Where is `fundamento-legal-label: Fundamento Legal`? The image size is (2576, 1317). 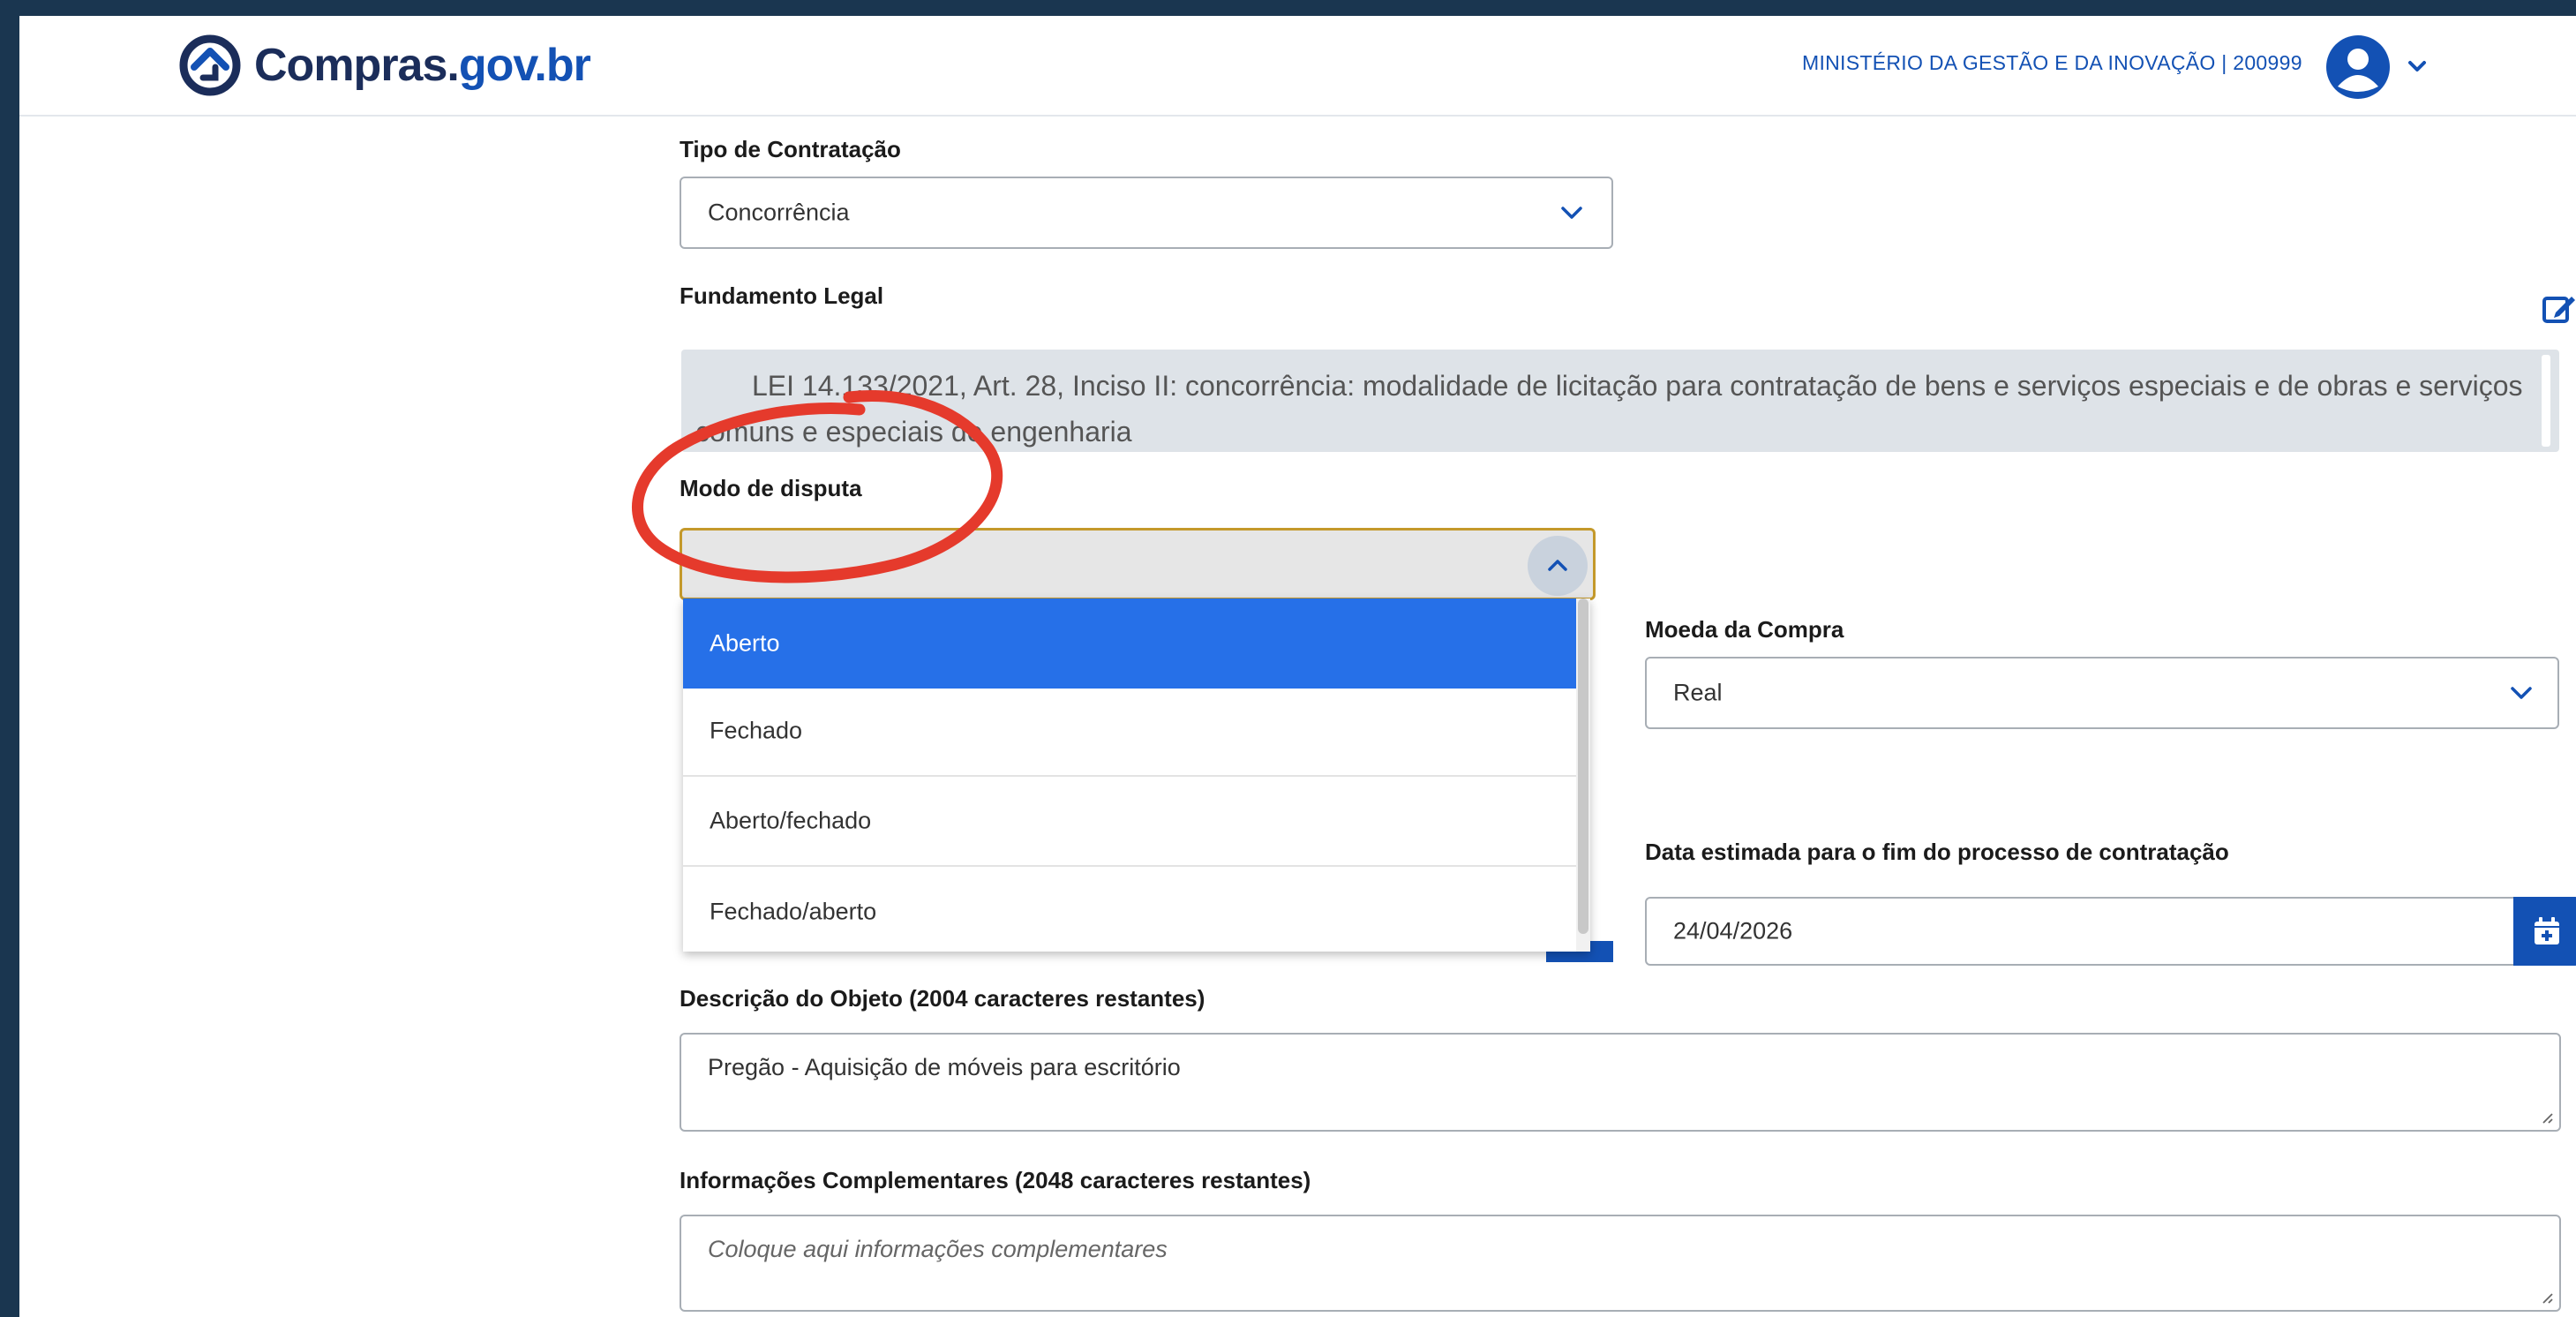 fundamento-legal-label: Fundamento Legal is located at coordinates (782, 295).